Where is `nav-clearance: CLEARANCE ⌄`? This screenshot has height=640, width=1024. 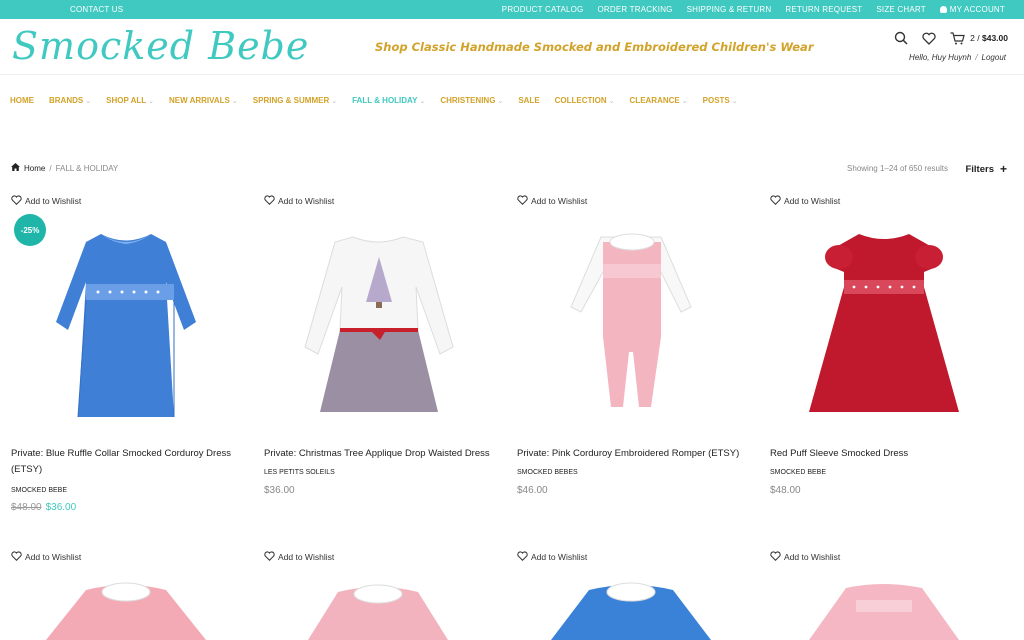
nav-clearance: CLEARANCE ⌄ is located at coordinates (659, 105).